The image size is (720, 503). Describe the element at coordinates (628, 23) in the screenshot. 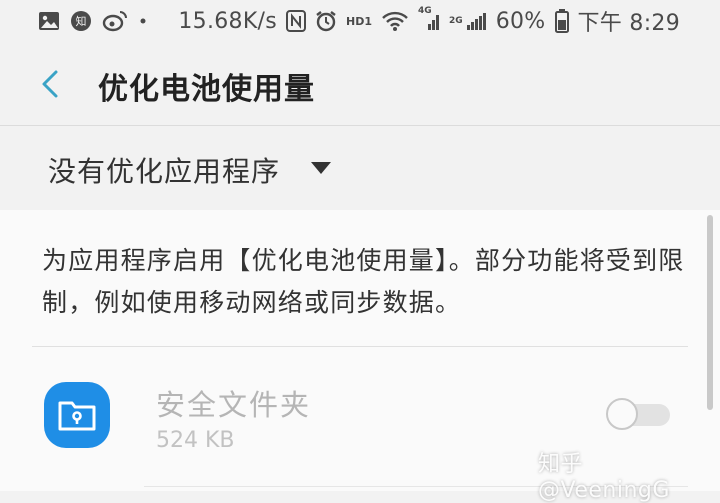

I see `clock: 下午 8:29` at that location.